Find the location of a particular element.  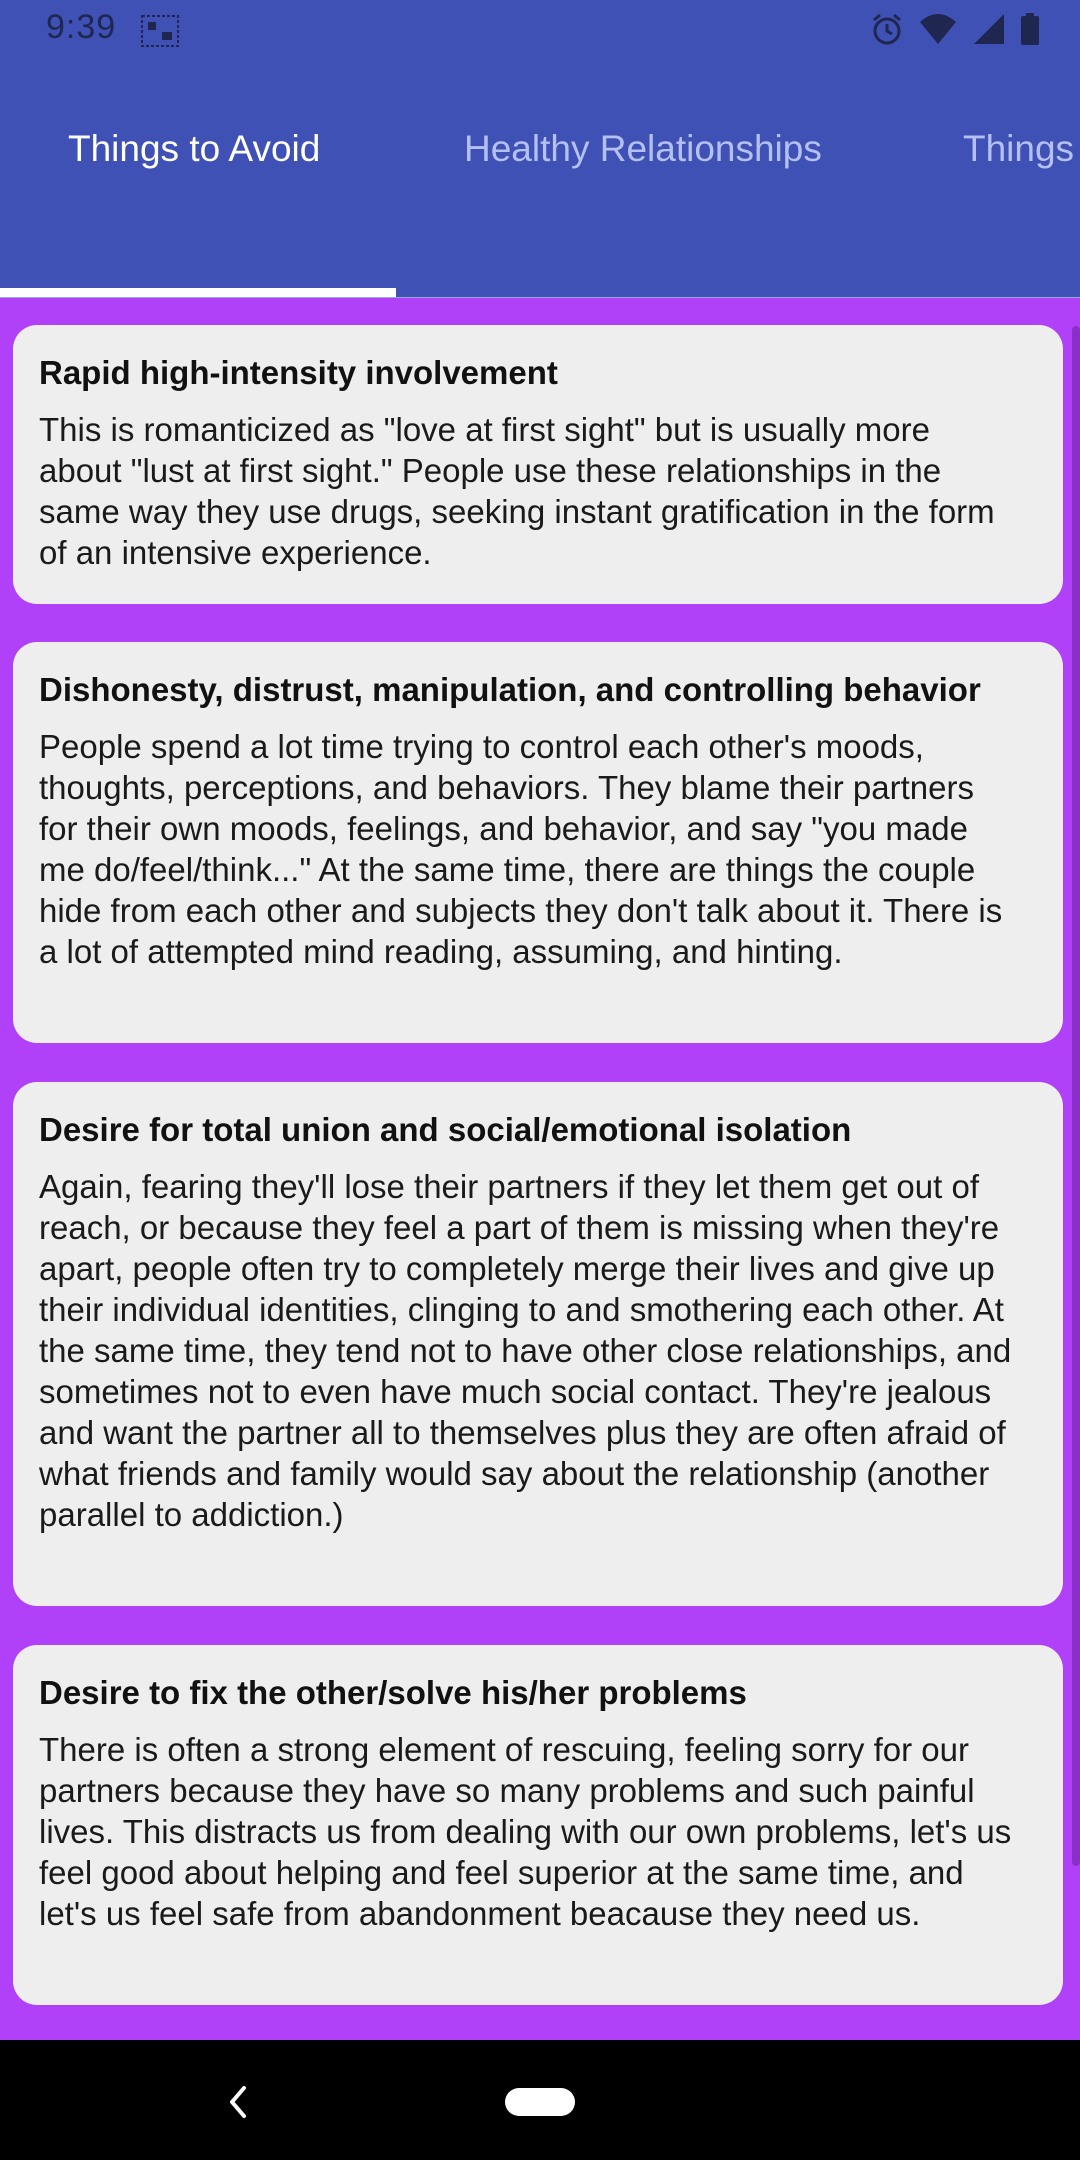

navigation-bar is located at coordinates (540, 2100).